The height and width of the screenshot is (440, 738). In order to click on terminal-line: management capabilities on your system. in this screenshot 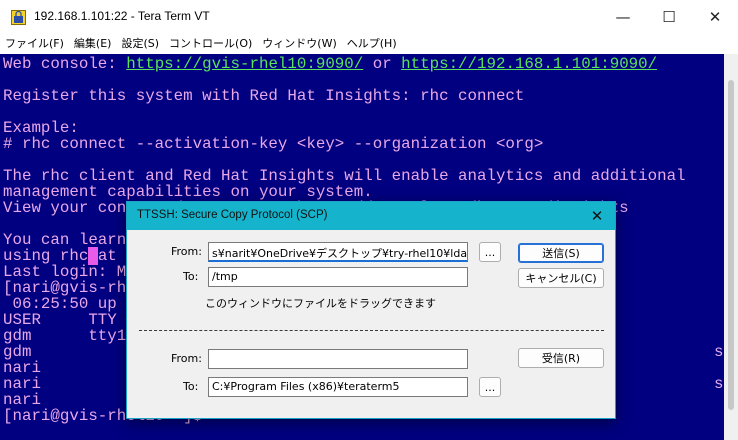, I will do `click(363, 192)`.